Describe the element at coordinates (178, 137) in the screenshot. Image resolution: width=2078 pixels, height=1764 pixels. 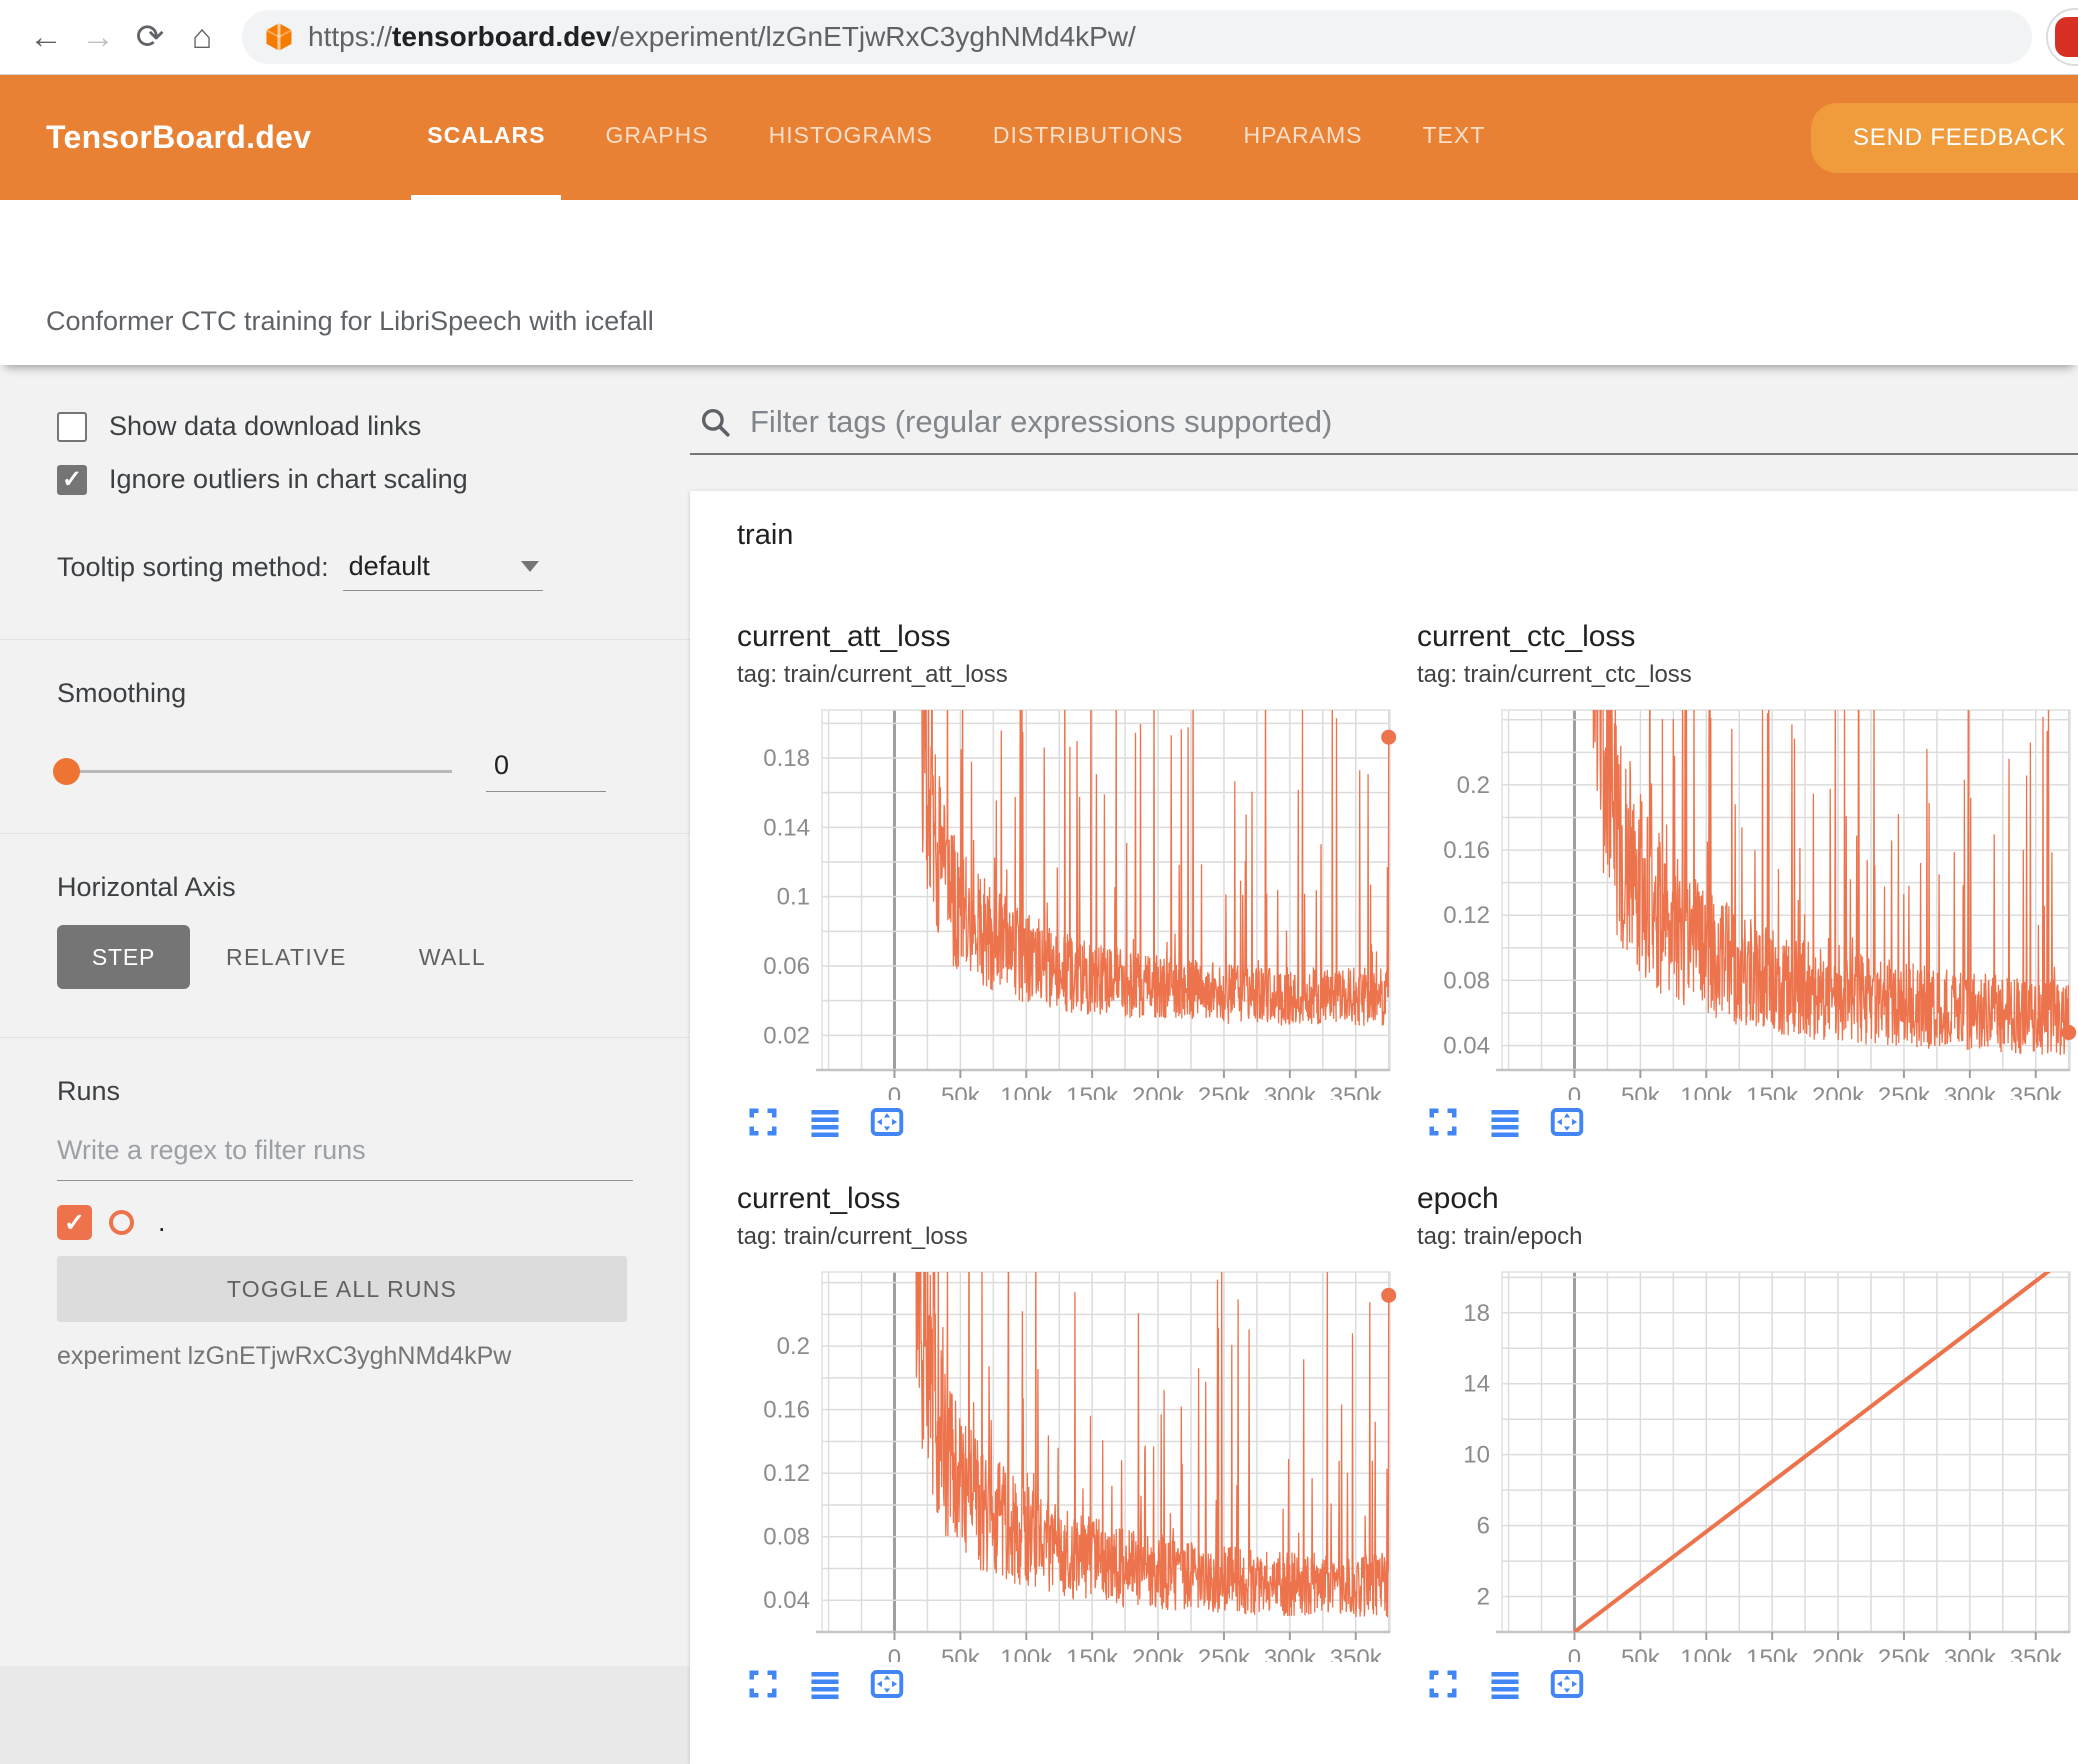
I see `tensorboard-logo: TensorBoard.dev` at that location.